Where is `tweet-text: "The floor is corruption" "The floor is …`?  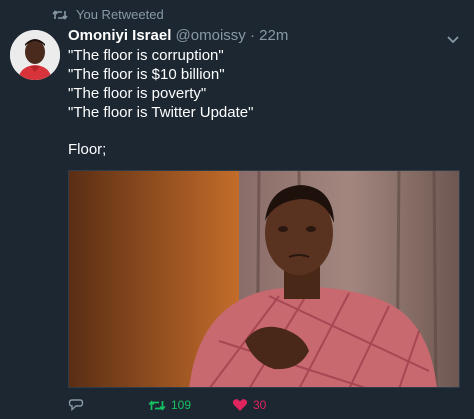 tweet-text: "The floor is corruption" "The floor is … is located at coordinates (160, 102).